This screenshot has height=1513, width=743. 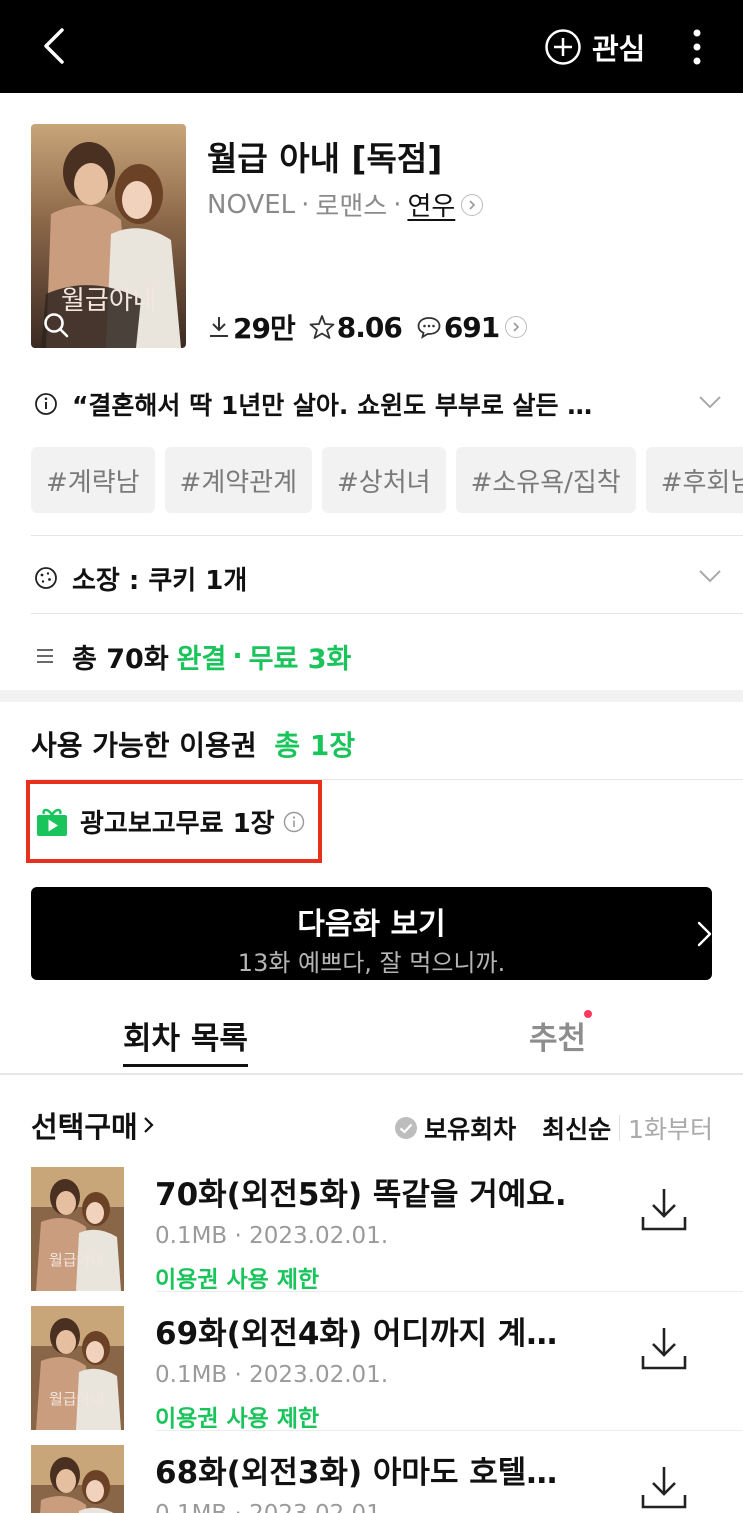 What do you see at coordinates (557, 1035) in the screenshot?
I see `tab-recommend: 추천` at bounding box center [557, 1035].